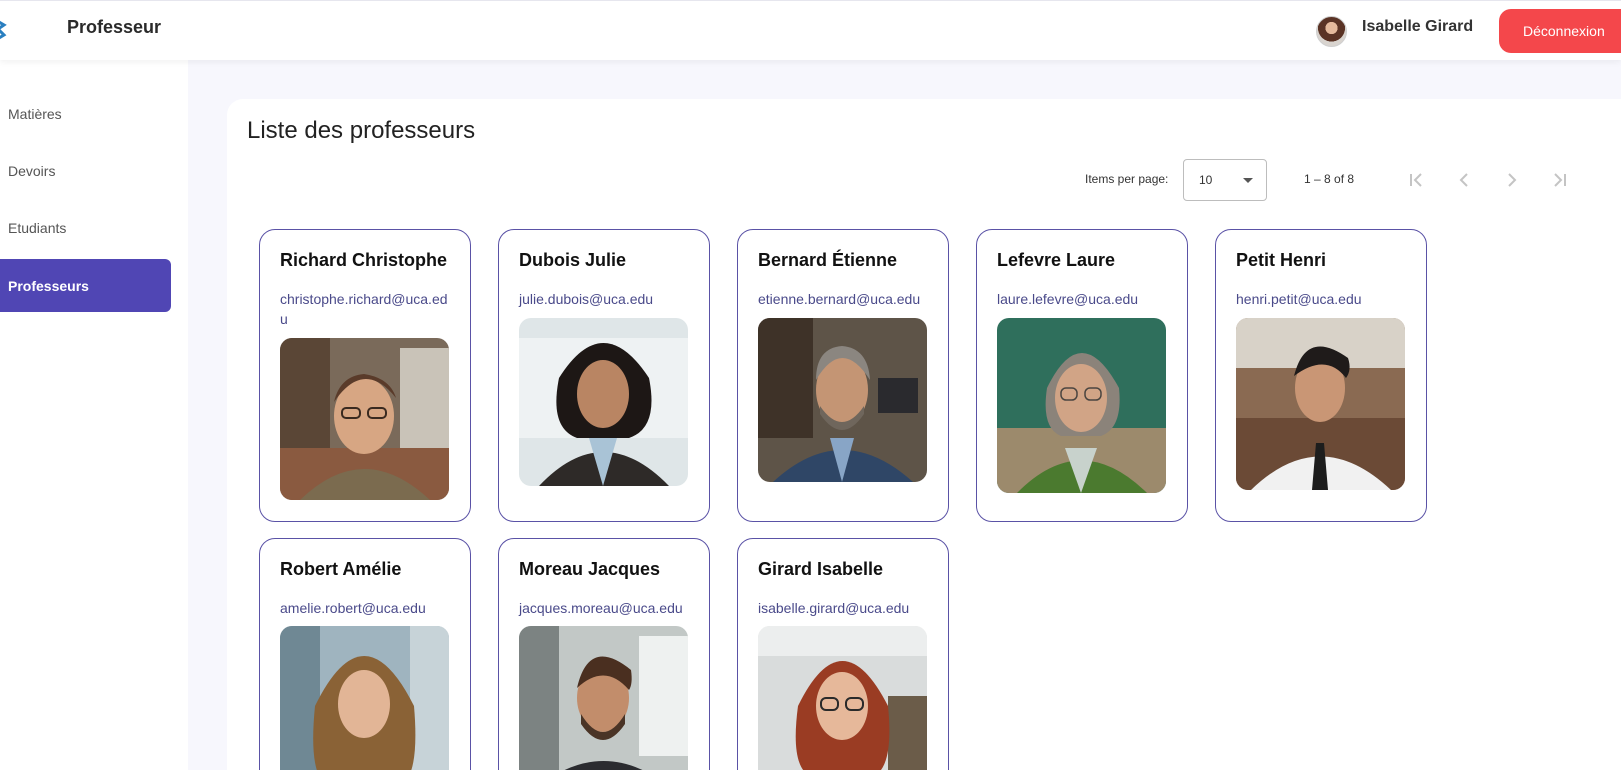 The width and height of the screenshot is (1621, 770). I want to click on page-range-label: 1 – 8 of 8, so click(1329, 179).